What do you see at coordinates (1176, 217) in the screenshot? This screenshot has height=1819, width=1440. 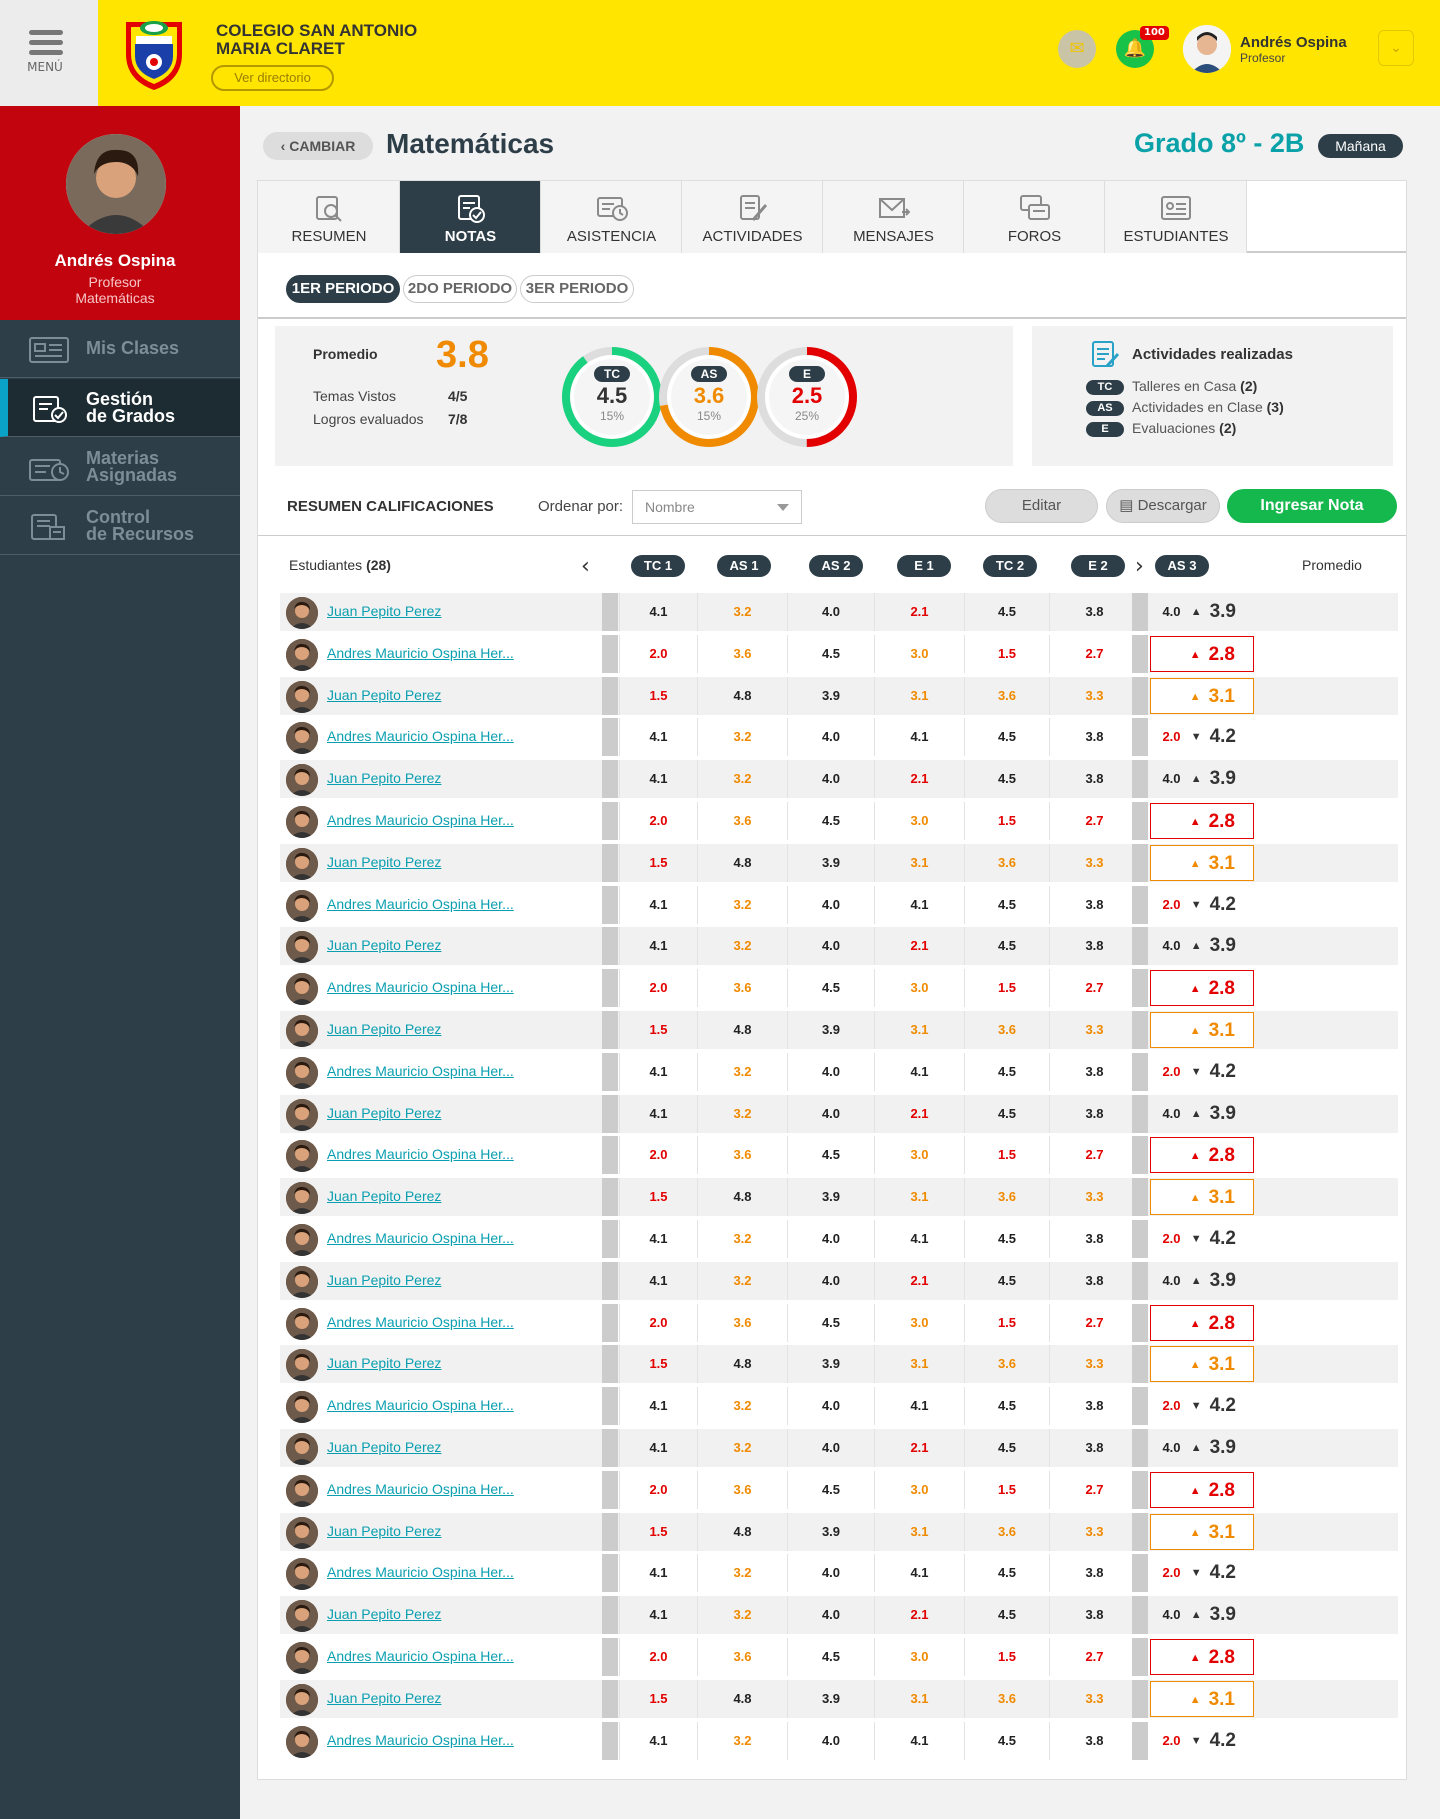 I see `tab-estudiantes: ESTUDIANTES` at bounding box center [1176, 217].